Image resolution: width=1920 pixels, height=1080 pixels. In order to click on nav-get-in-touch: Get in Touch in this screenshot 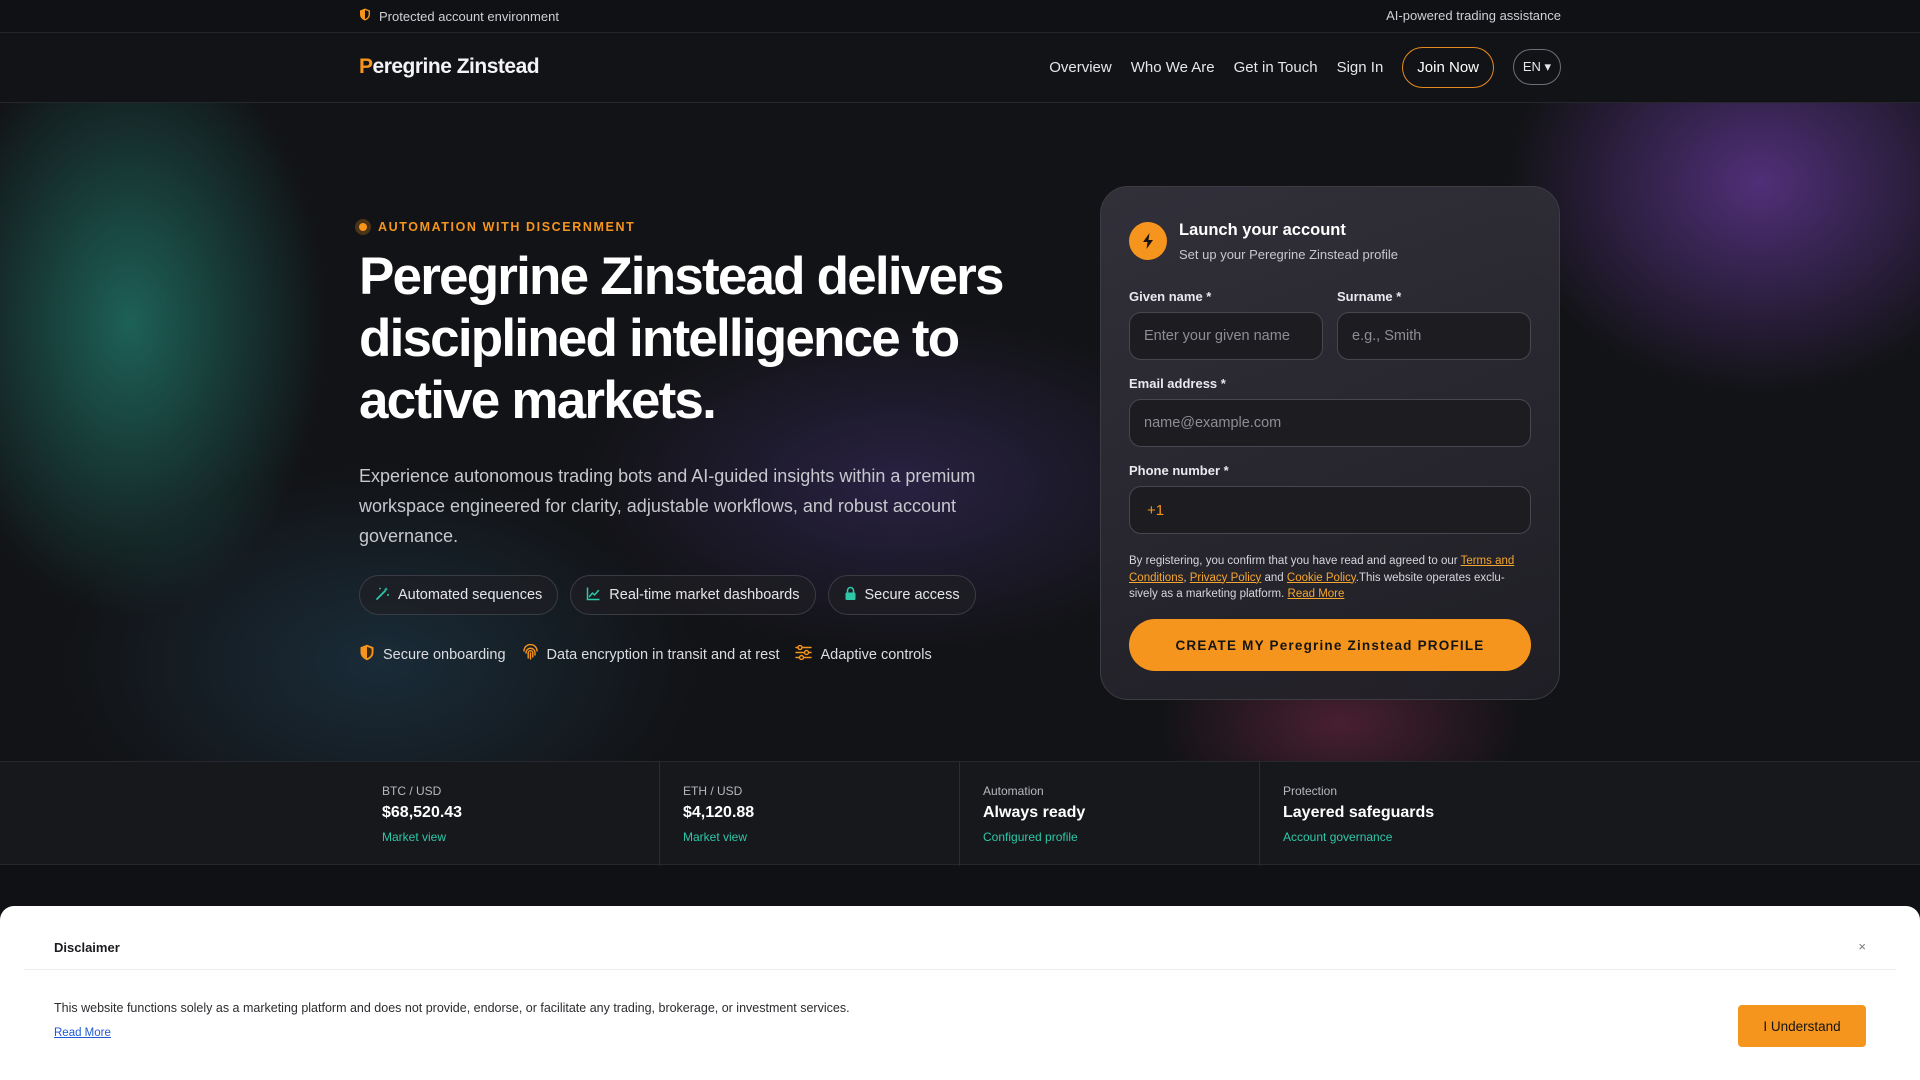, I will do `click(1276, 67)`.